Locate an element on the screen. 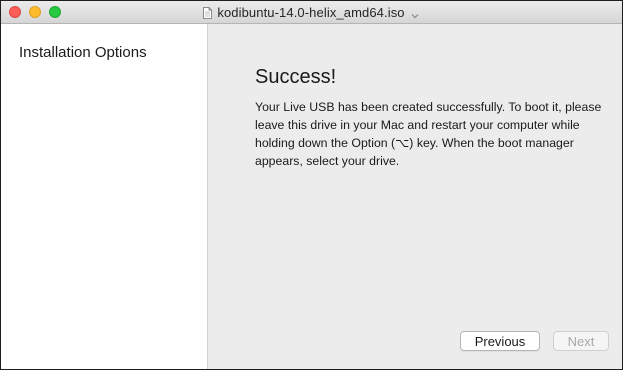 The width and height of the screenshot is (623, 370). next-button: Next is located at coordinates (581, 341).